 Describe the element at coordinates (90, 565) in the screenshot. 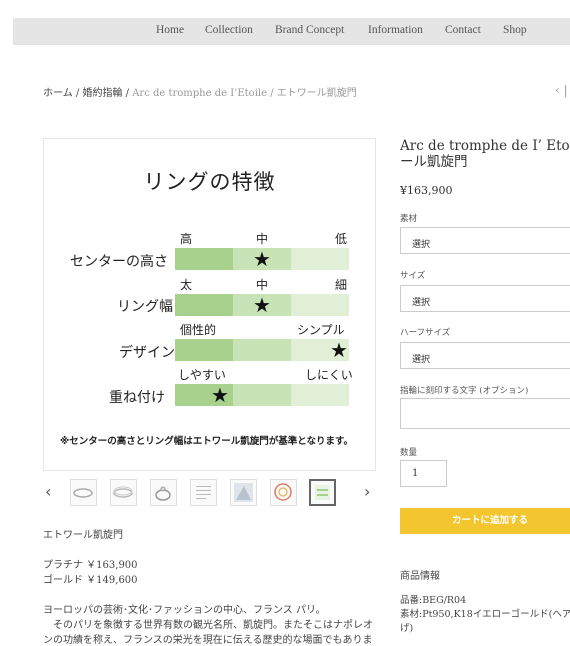

I see `description-price-platinum: プラチナ ￥163,900` at that location.